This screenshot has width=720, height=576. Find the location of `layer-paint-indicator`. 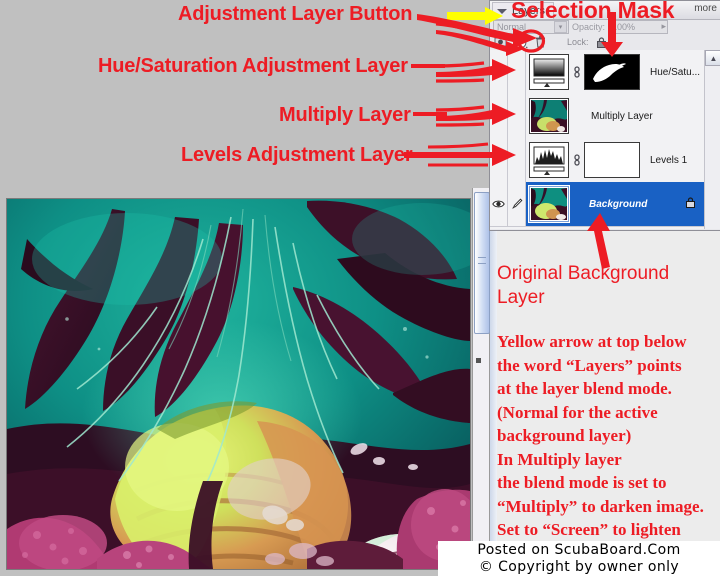

layer-paint-indicator is located at coordinates (517, 204).